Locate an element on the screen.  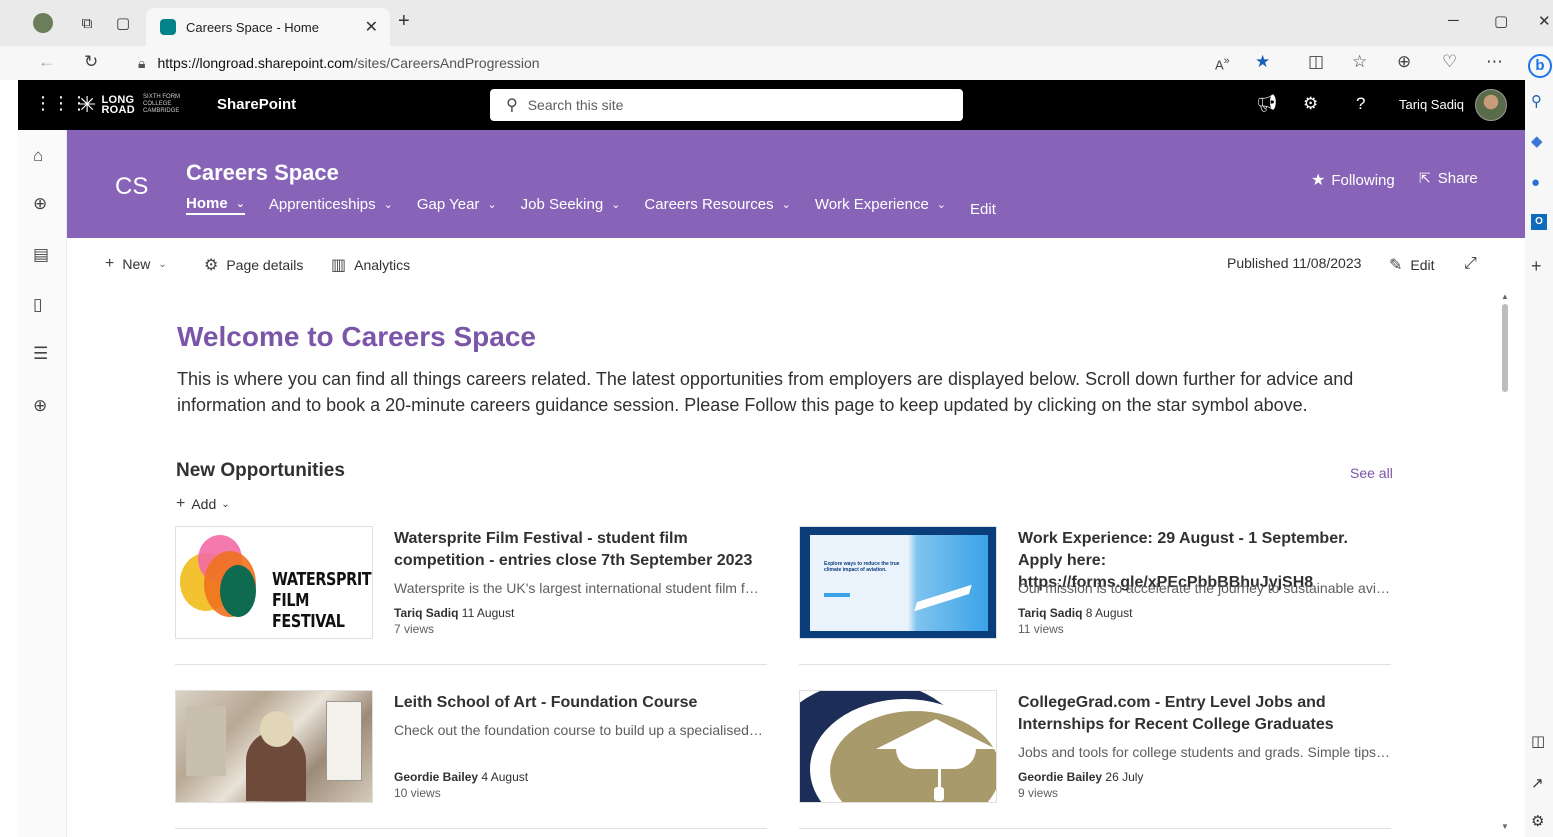
logo-star-icon: ✳ is located at coordinates (87, 104).